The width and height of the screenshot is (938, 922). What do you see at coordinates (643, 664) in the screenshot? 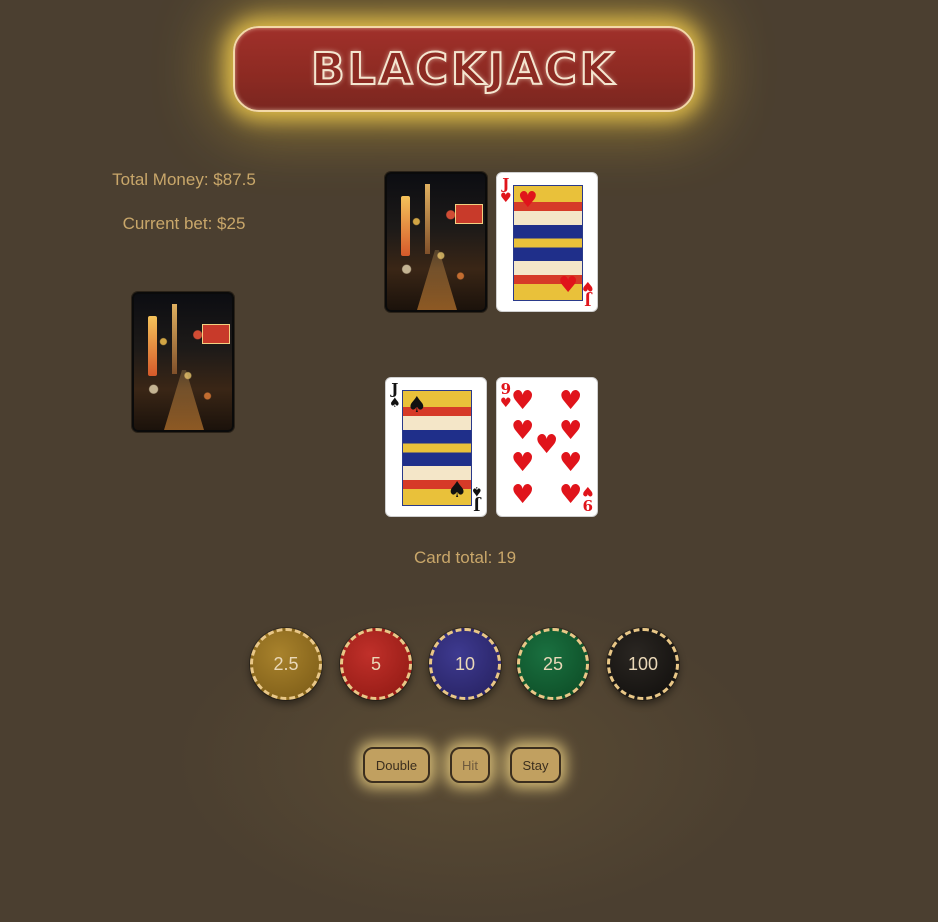
I see `chip-100: 100` at bounding box center [643, 664].